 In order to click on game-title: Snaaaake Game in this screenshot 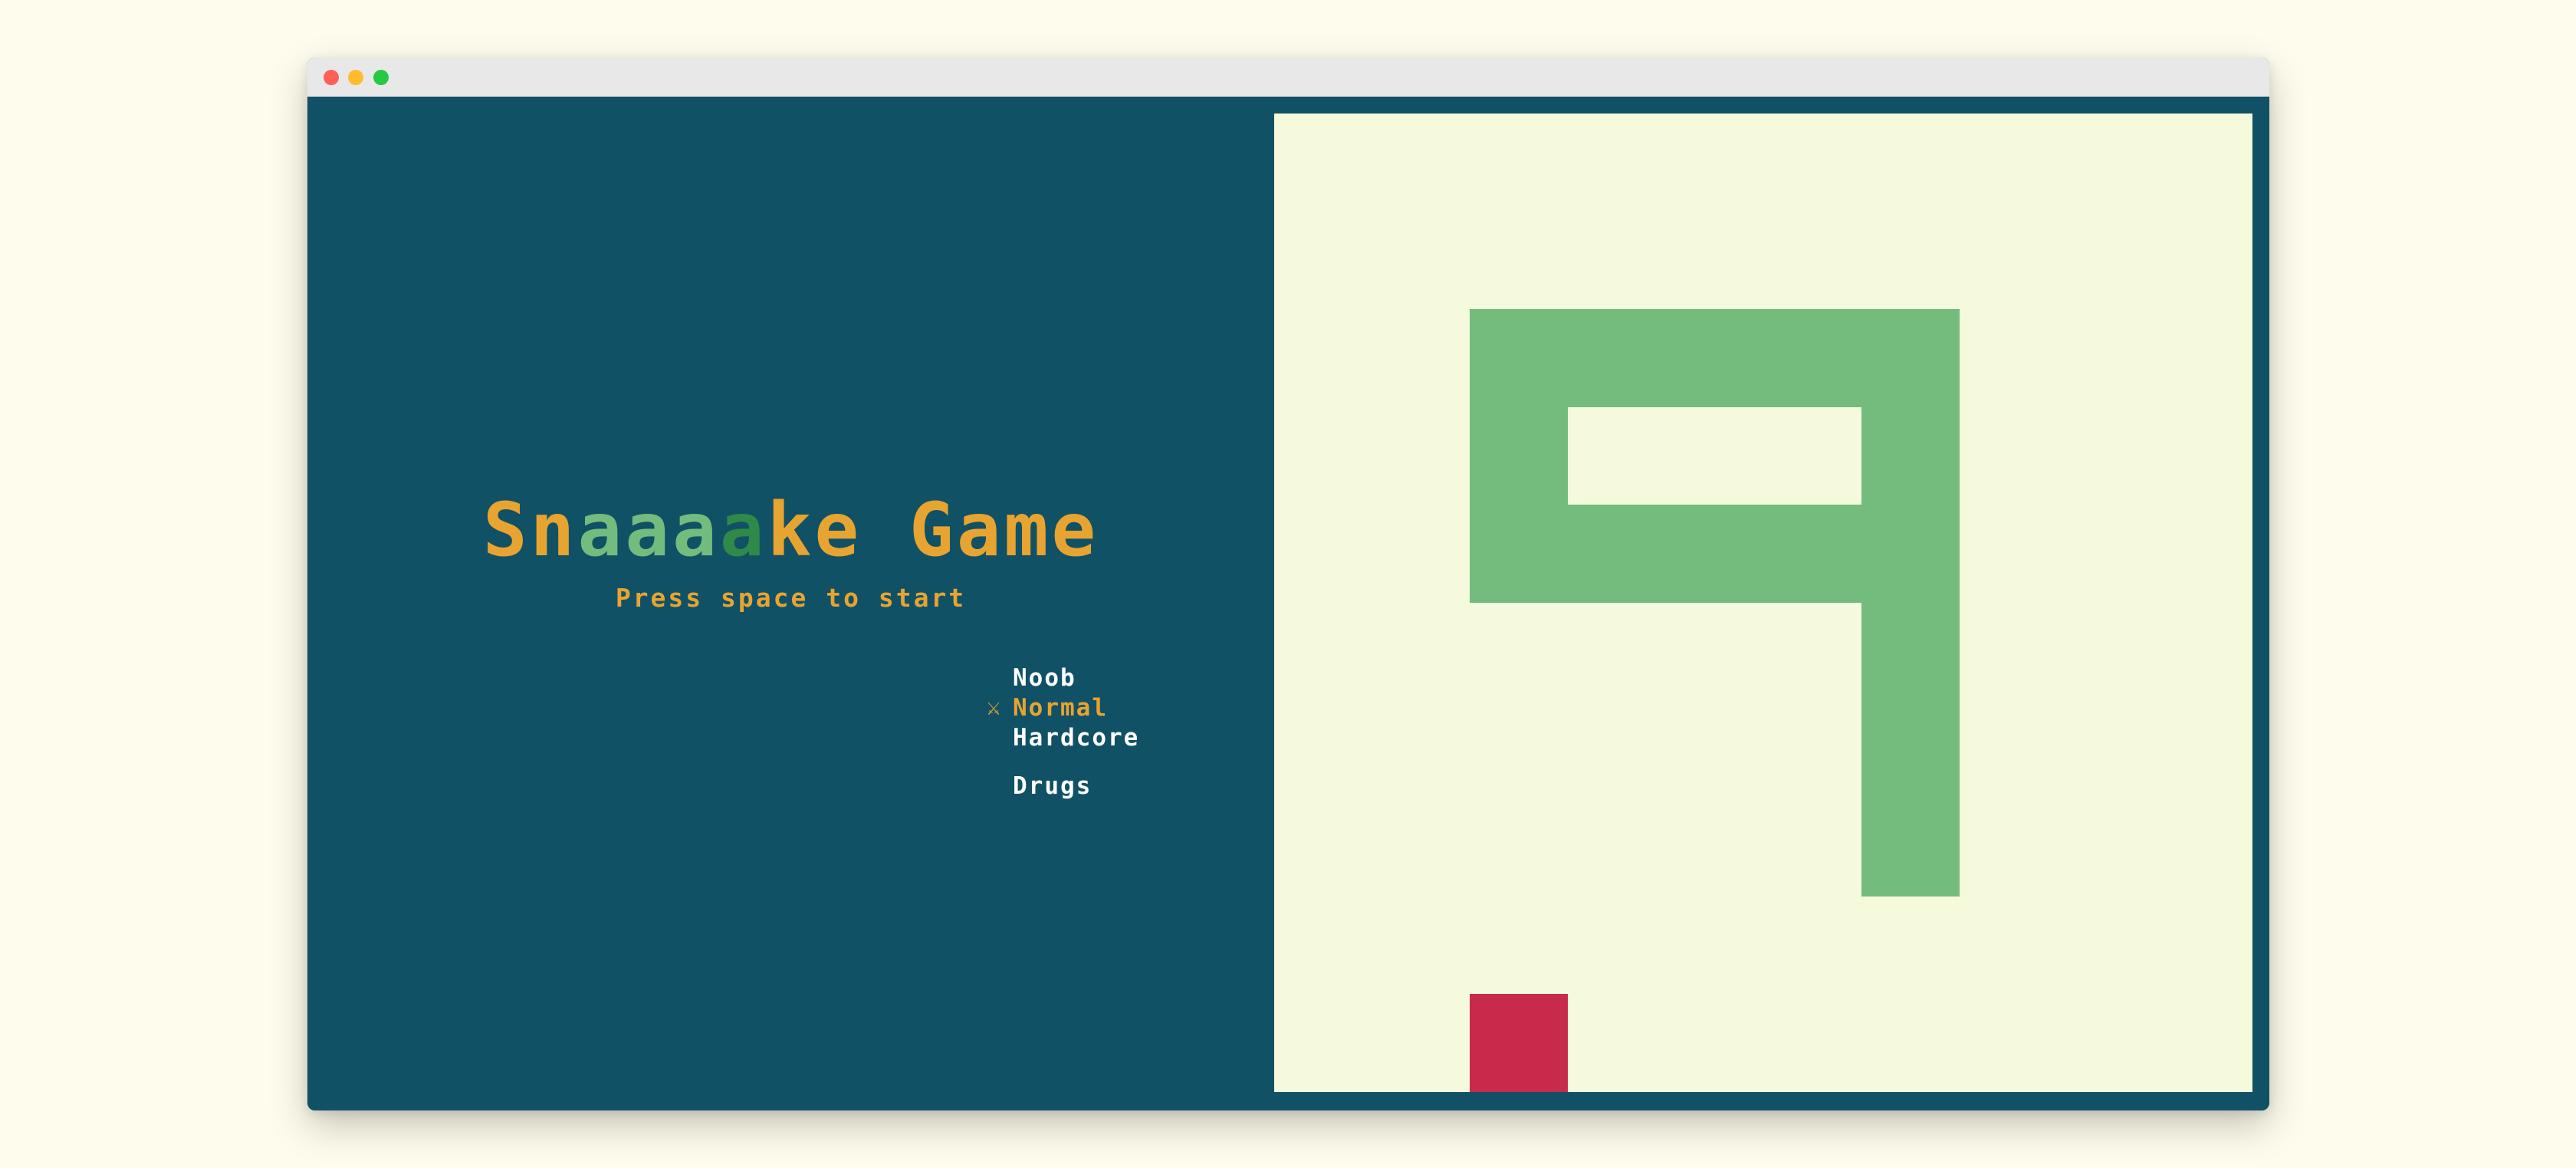, I will do `click(791, 530)`.